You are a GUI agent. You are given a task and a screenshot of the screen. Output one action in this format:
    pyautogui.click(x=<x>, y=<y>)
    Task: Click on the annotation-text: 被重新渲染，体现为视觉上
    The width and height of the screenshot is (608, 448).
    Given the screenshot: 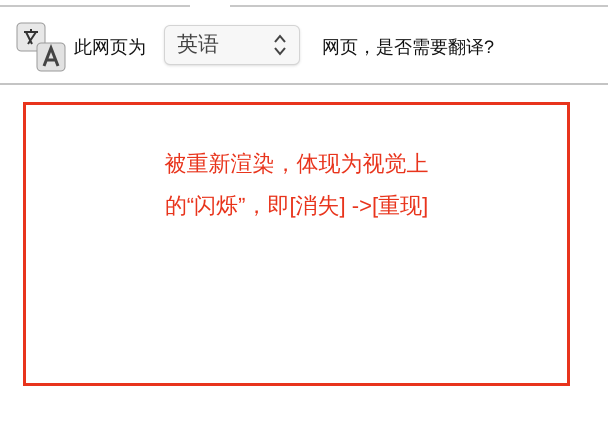 What is the action you would take?
    pyautogui.click(x=296, y=164)
    